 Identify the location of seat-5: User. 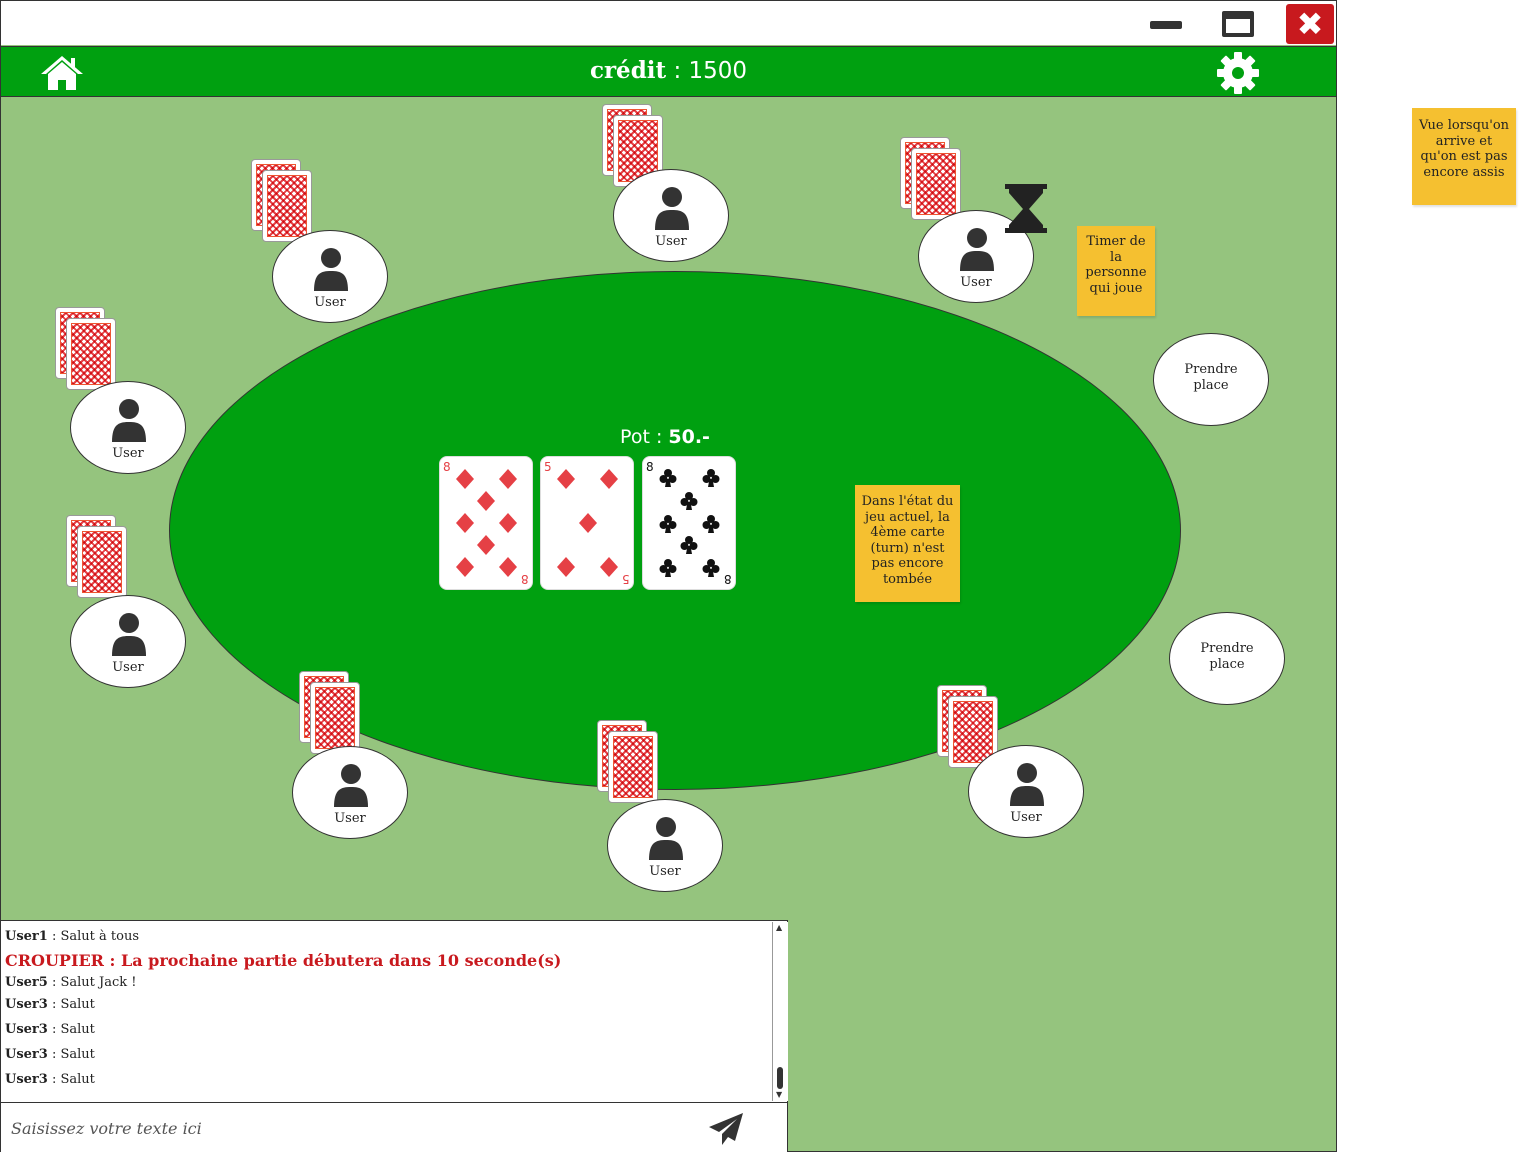
(128, 641).